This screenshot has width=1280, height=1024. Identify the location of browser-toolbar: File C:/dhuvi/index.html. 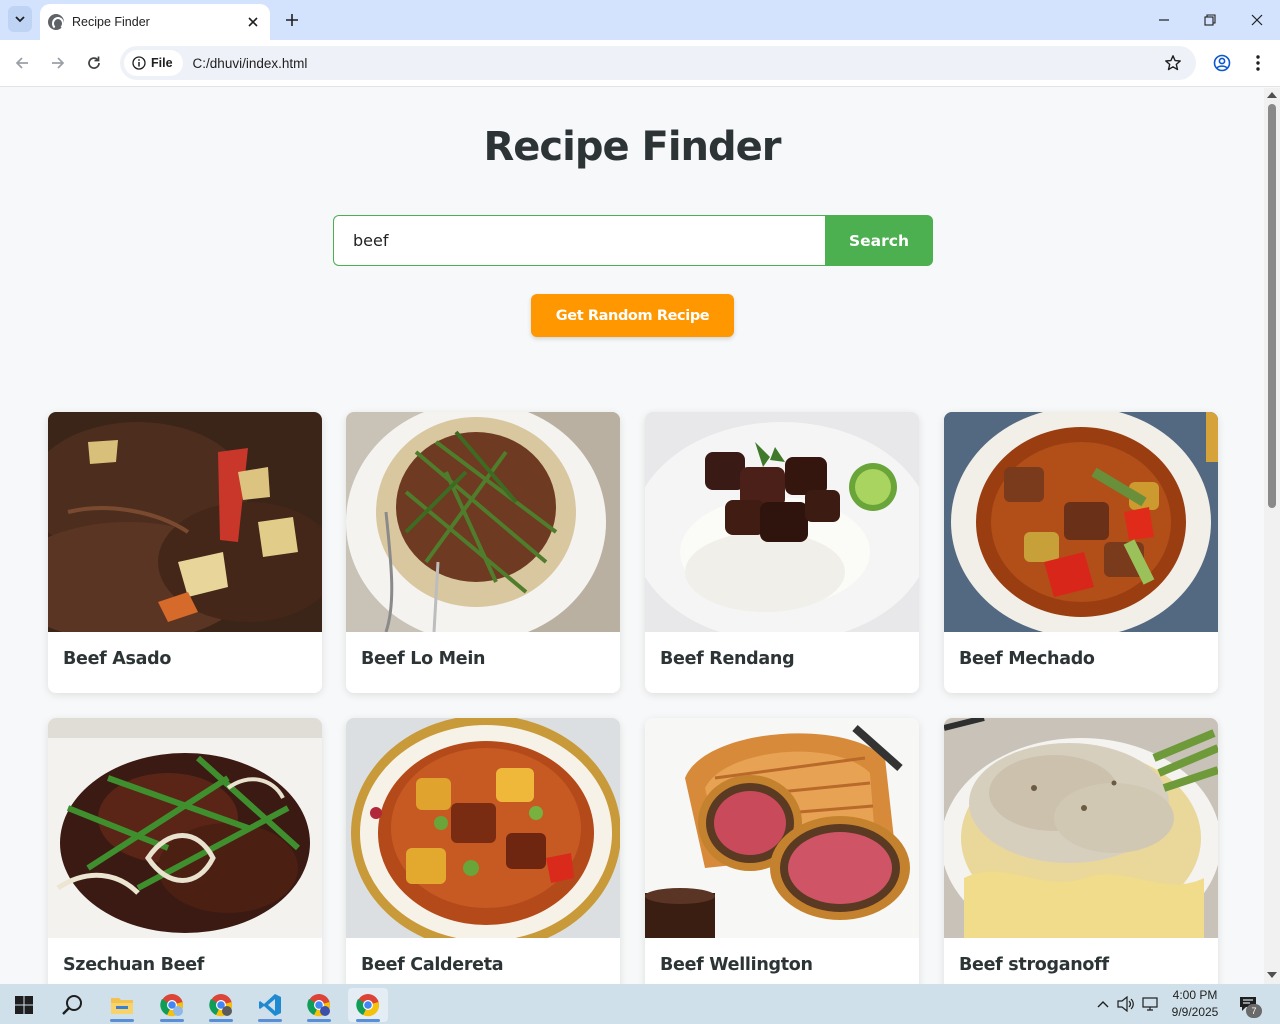
(640, 63).